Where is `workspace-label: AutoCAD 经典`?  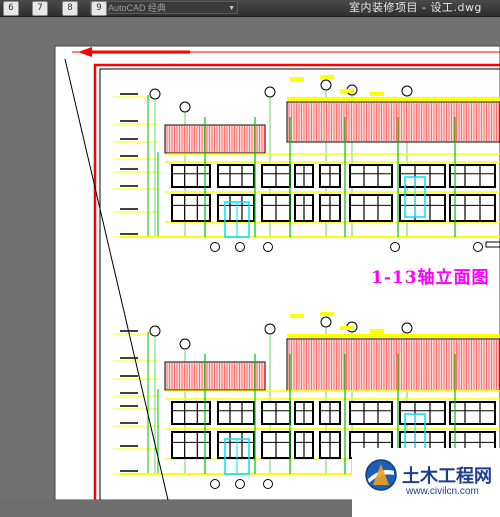
workspace-label: AutoCAD 经典 is located at coordinates (137, 8).